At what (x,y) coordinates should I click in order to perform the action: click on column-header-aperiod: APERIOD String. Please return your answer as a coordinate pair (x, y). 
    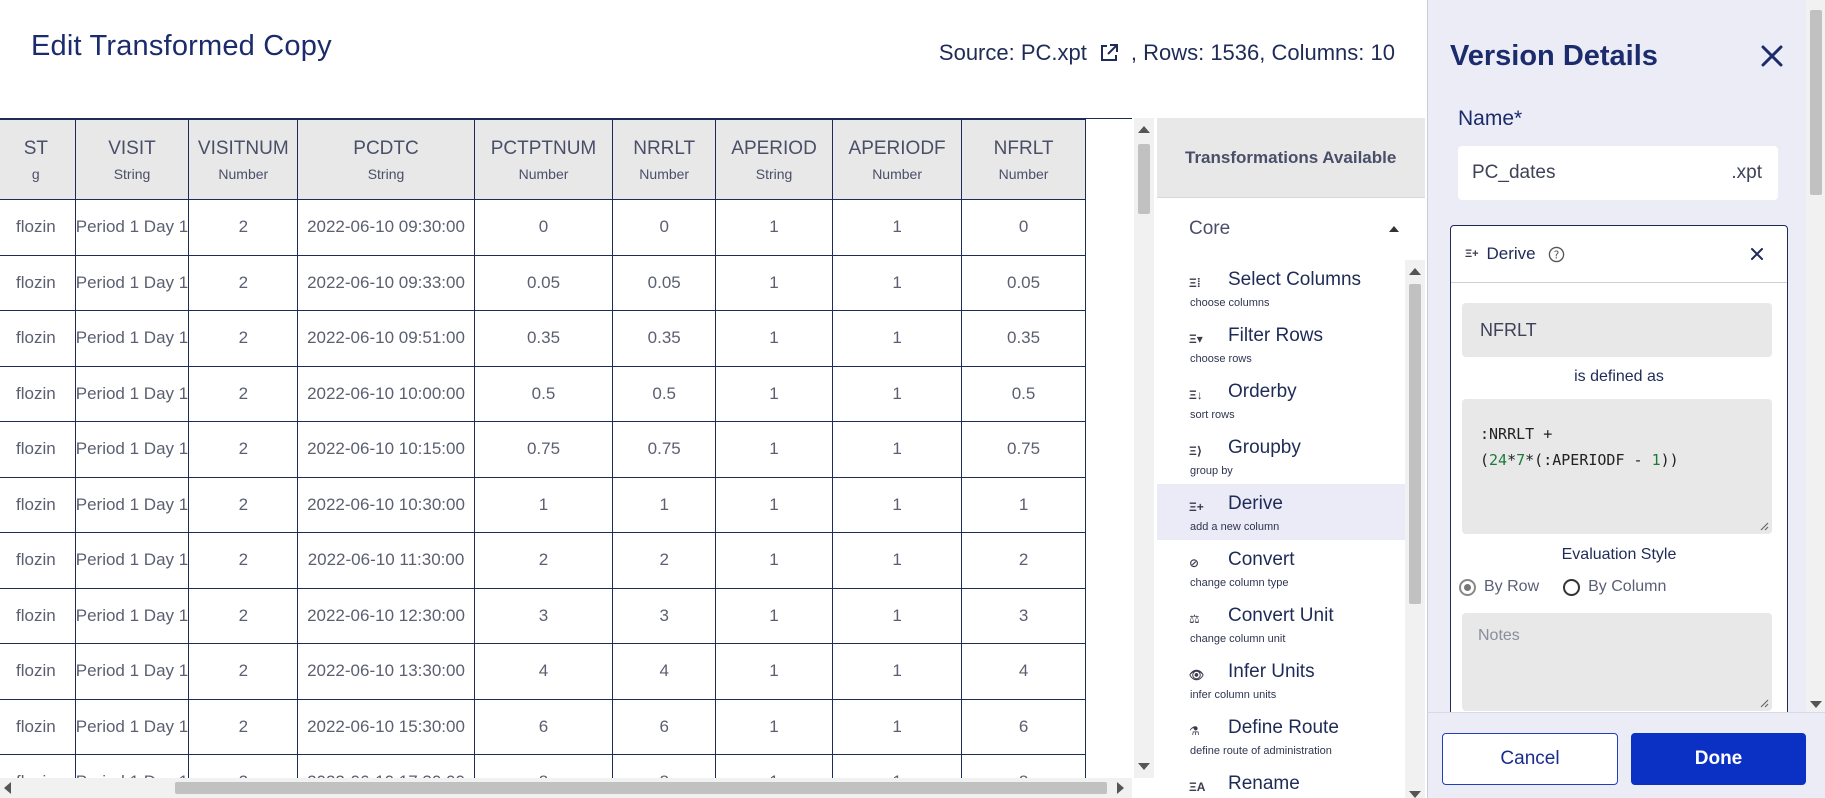
    Looking at the image, I should click on (774, 159).